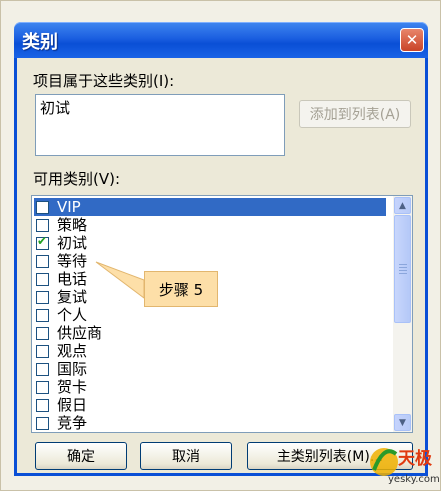  I want to click on cancel-button: 取消, so click(186, 456).